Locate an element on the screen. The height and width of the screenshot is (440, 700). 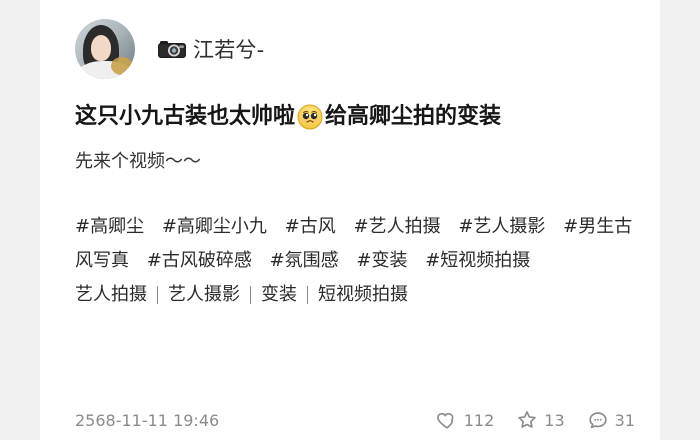
camera-icon is located at coordinates (172, 49).